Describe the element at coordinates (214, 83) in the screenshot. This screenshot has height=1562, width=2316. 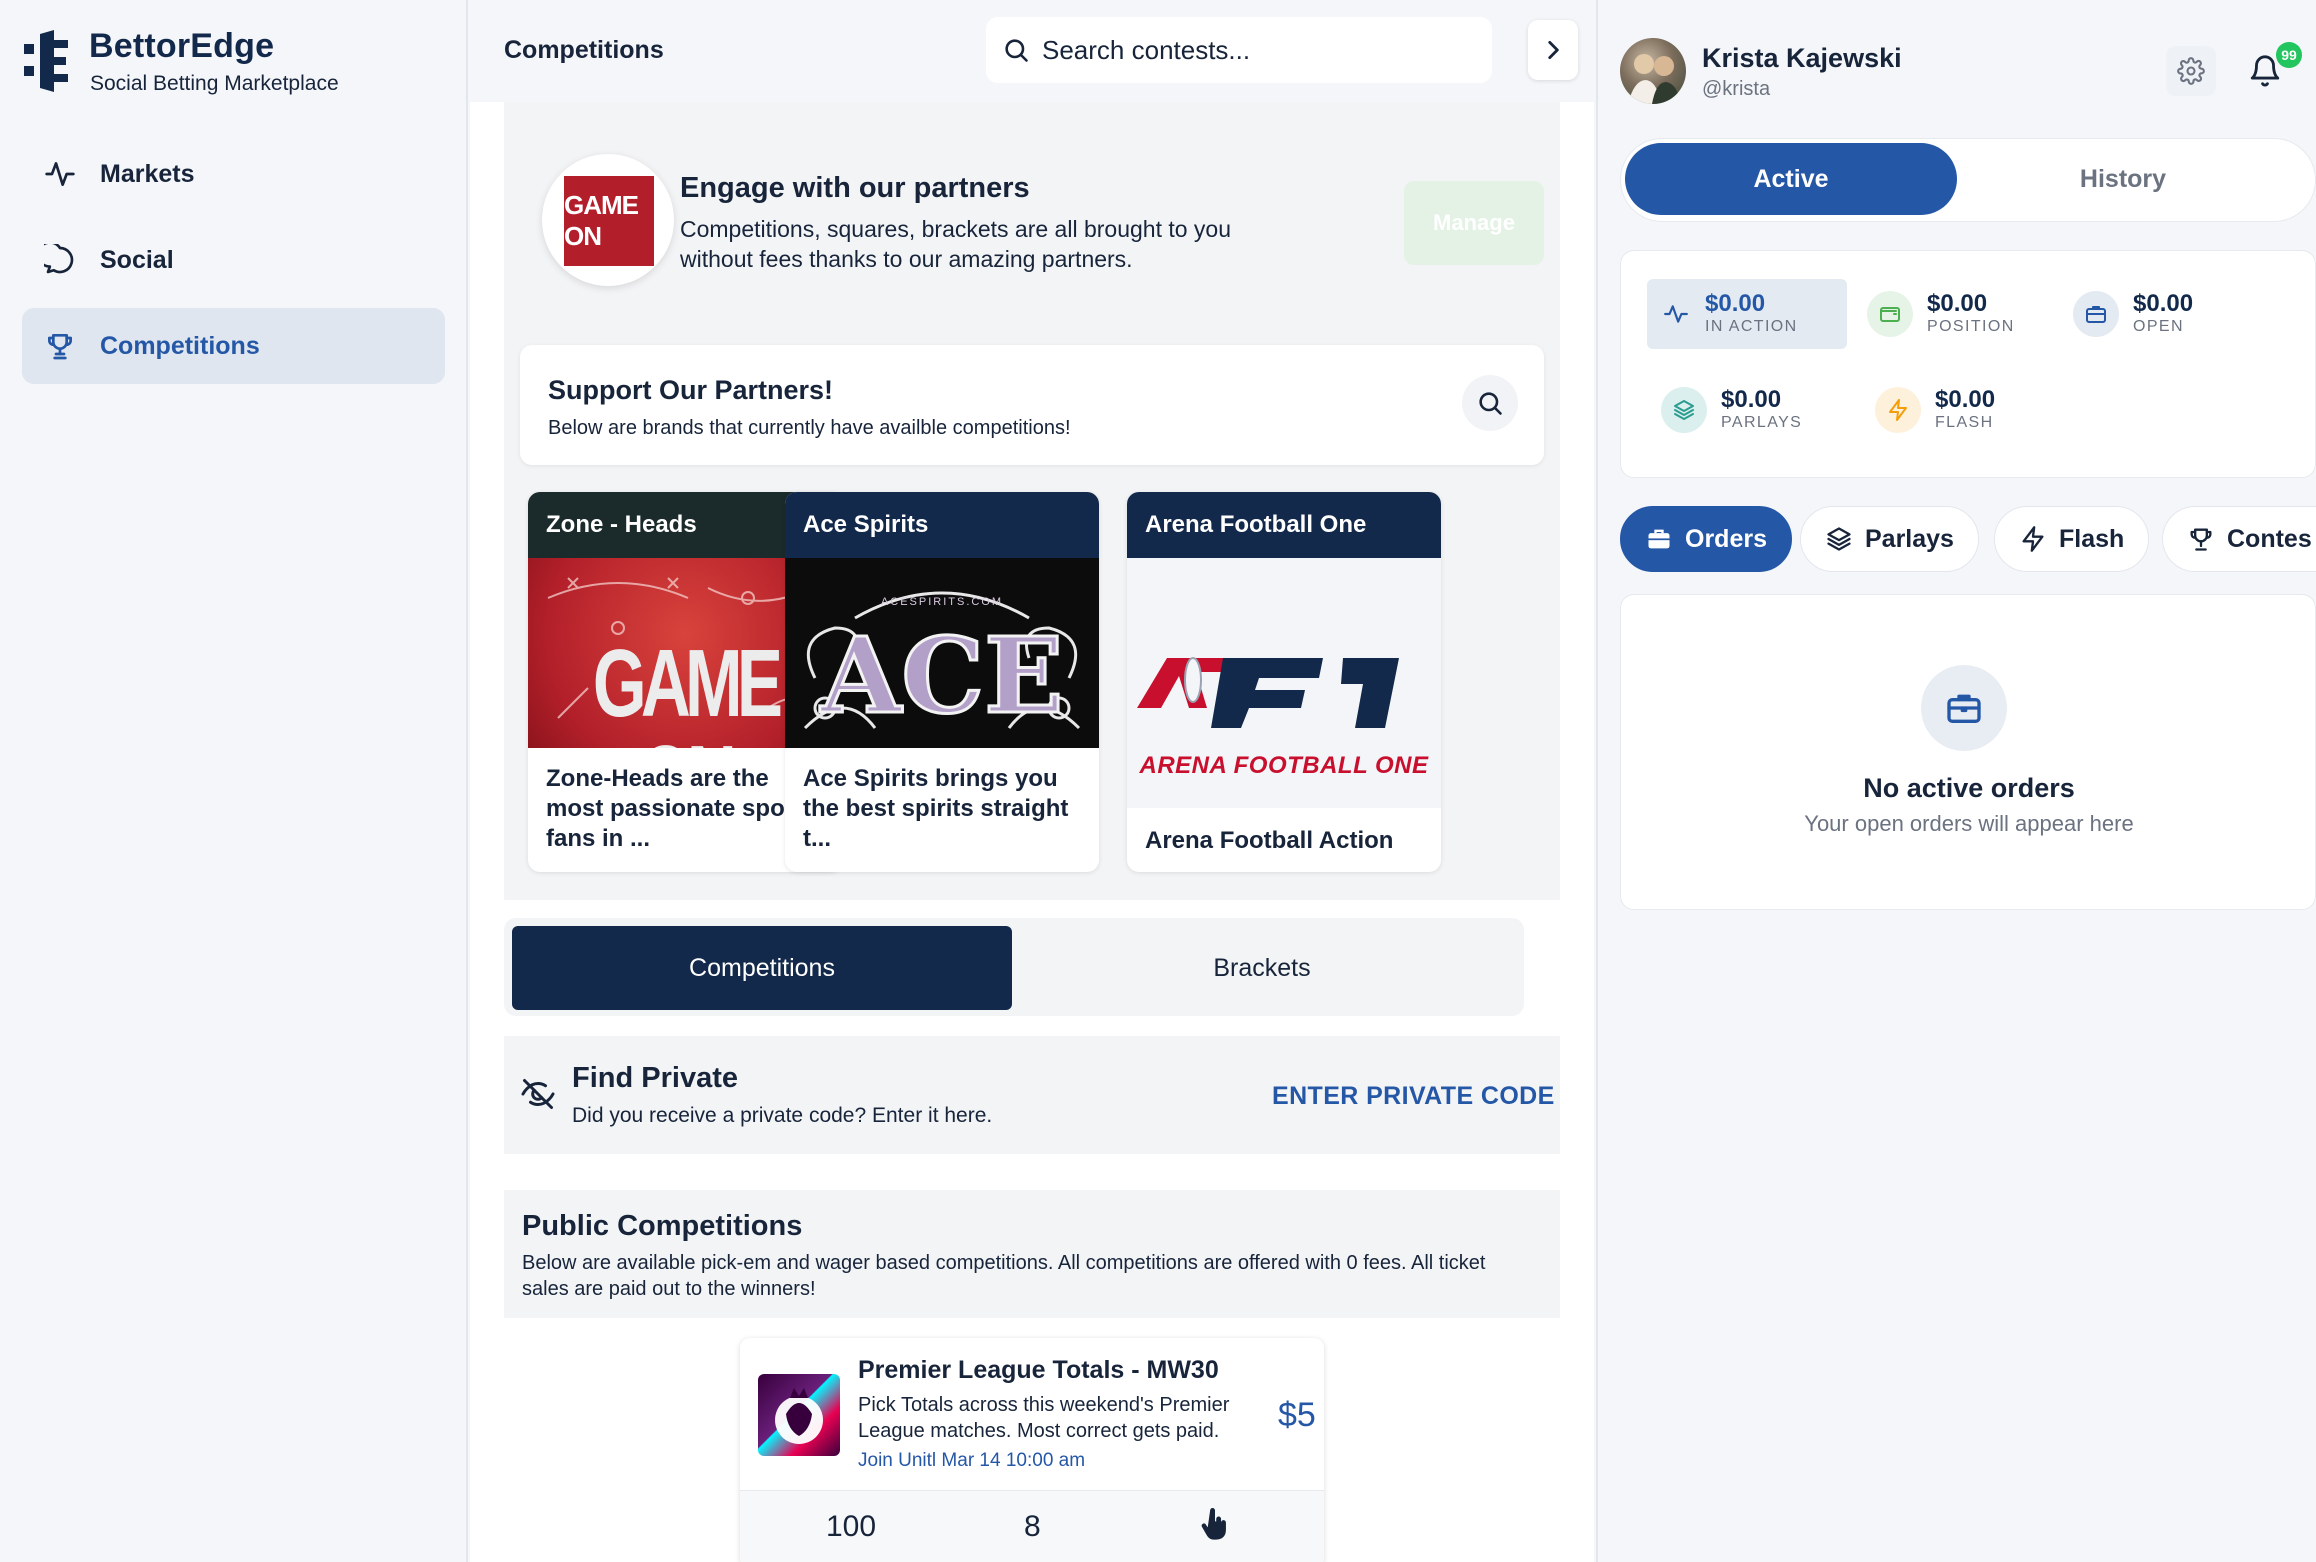
I see `brand-tagline: Social Betting Marketplace` at that location.